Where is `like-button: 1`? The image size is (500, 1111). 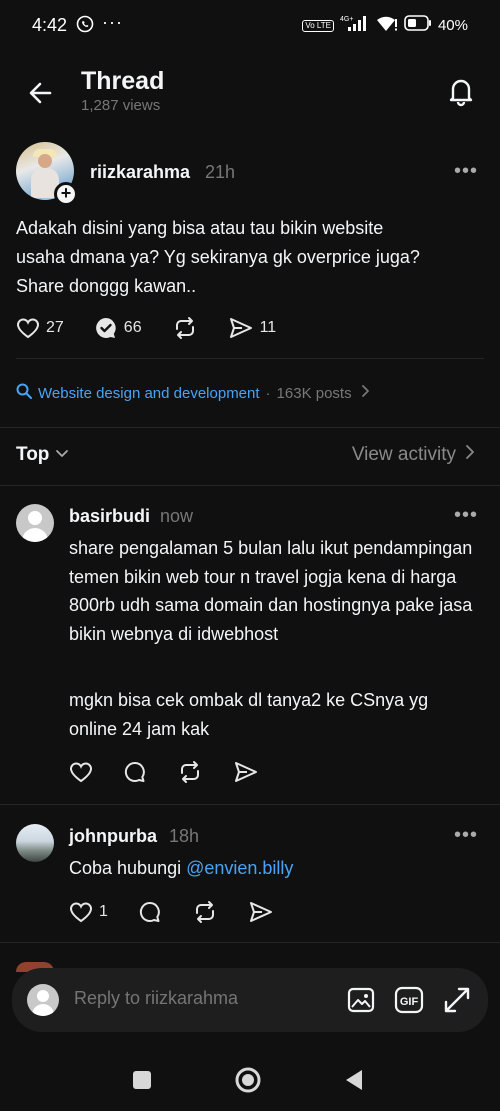
like-button: 1 is located at coordinates (88, 912).